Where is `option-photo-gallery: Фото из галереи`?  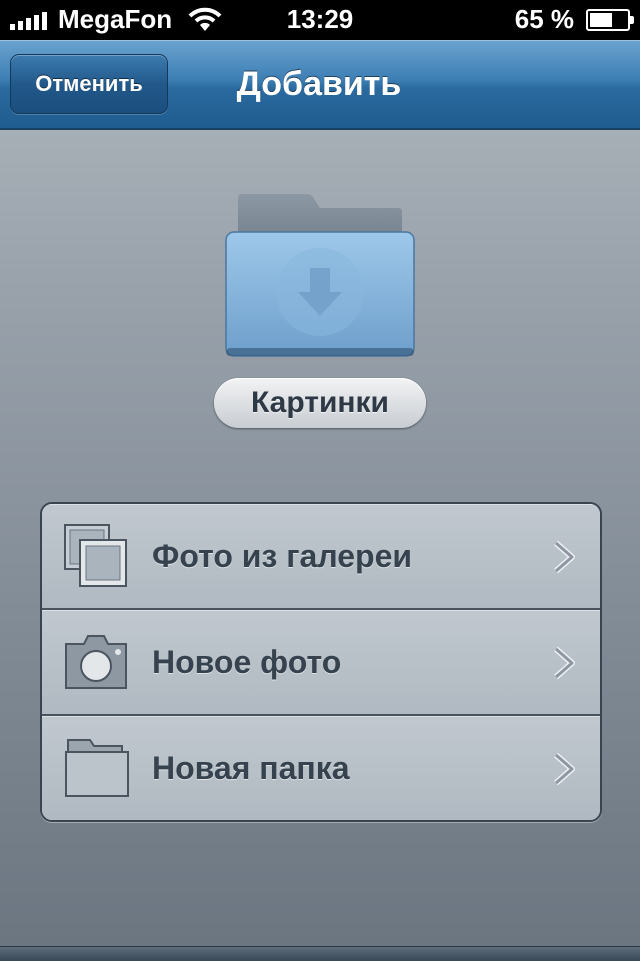
option-photo-gallery: Фото из галереи is located at coordinates (321, 556).